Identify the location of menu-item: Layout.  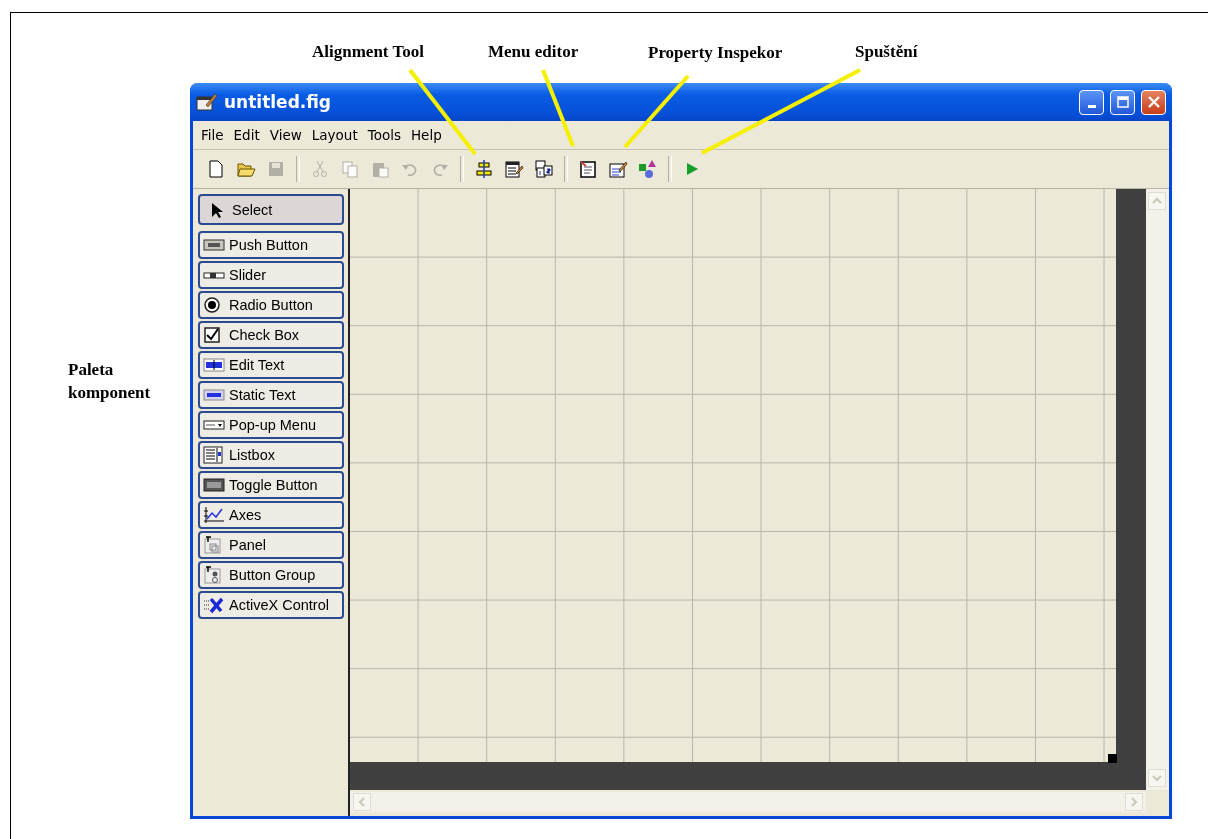
(334, 135).